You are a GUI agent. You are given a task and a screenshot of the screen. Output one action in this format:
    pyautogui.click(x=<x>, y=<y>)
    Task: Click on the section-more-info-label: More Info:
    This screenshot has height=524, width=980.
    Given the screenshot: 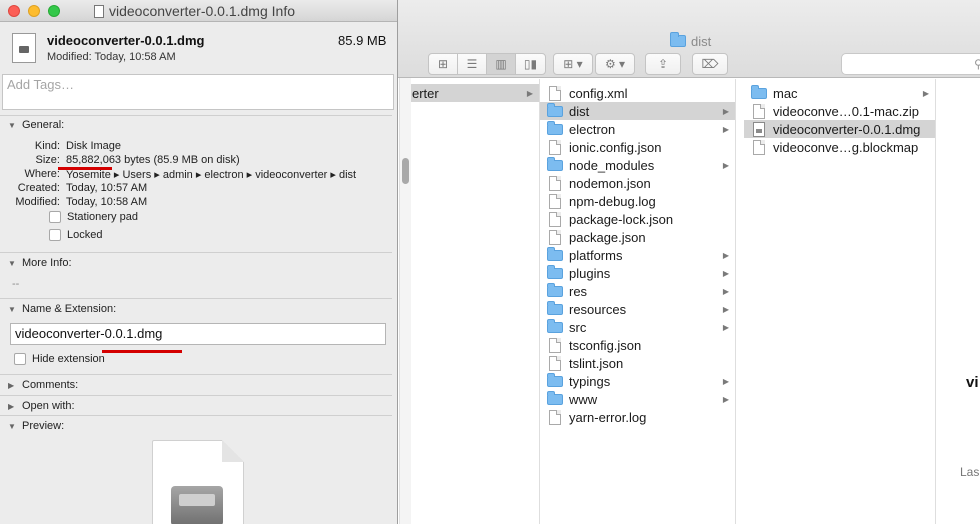 What is the action you would take?
    pyautogui.click(x=47, y=263)
    